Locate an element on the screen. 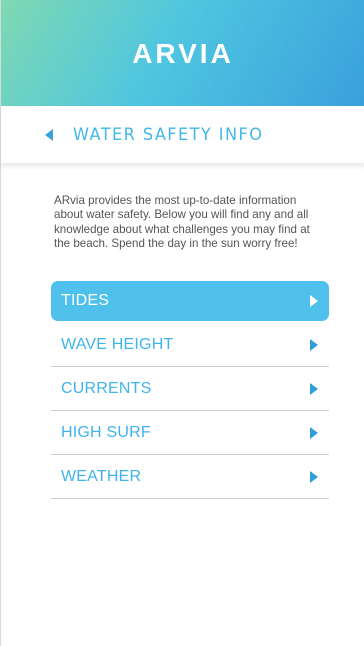 This screenshot has height=646, width=364. menu-item-high-surf: HIGH SURF is located at coordinates (190, 433).